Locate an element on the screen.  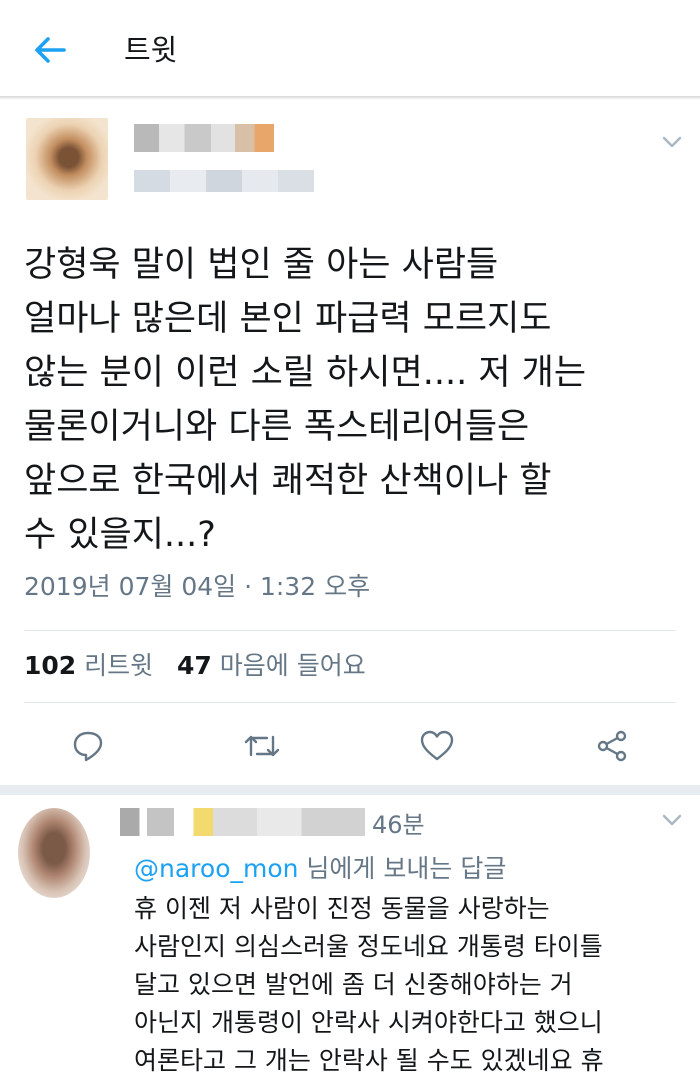
tweet-stats: 102 리트윗 47 마음에 들어요 is located at coordinates (195, 666).